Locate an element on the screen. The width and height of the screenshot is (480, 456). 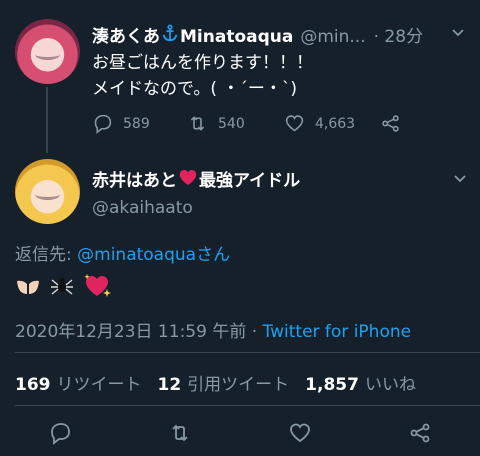
display-name-suffix: 最強アイドル is located at coordinates (249, 178).